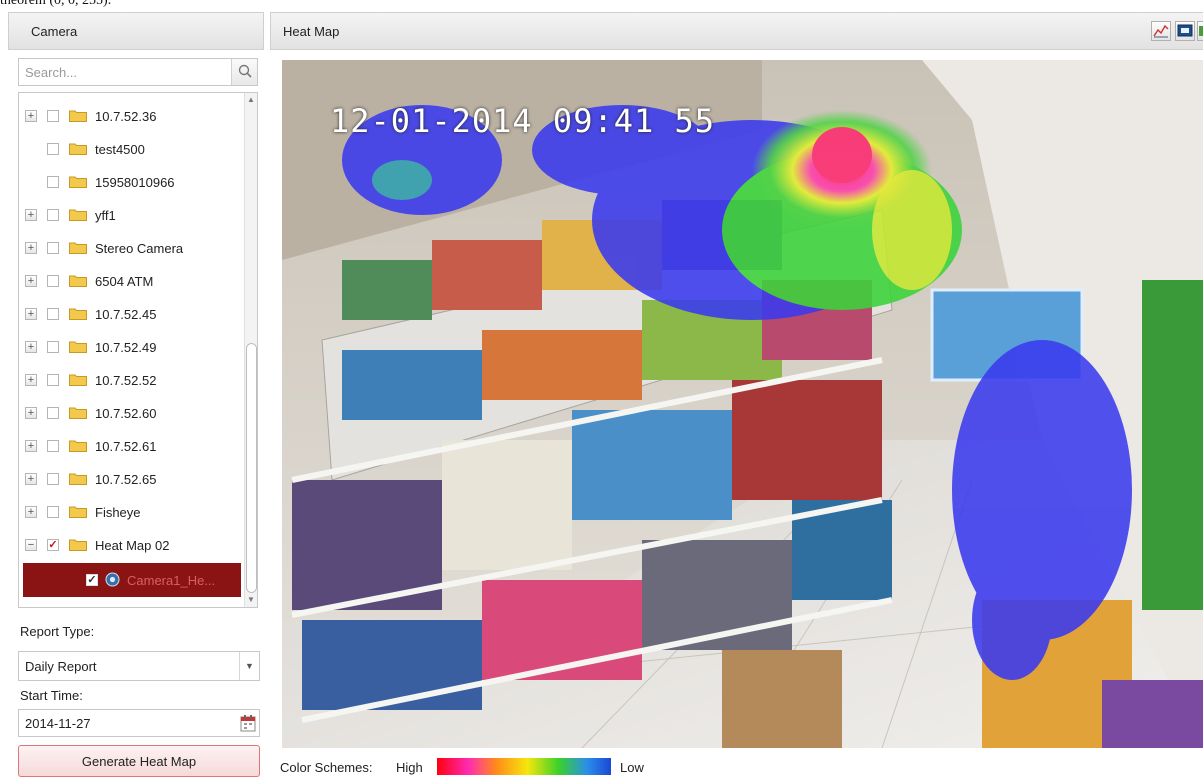  Describe the element at coordinates (58, 723) in the screenshot. I see `start-time-value: 2014-11-27` at that location.